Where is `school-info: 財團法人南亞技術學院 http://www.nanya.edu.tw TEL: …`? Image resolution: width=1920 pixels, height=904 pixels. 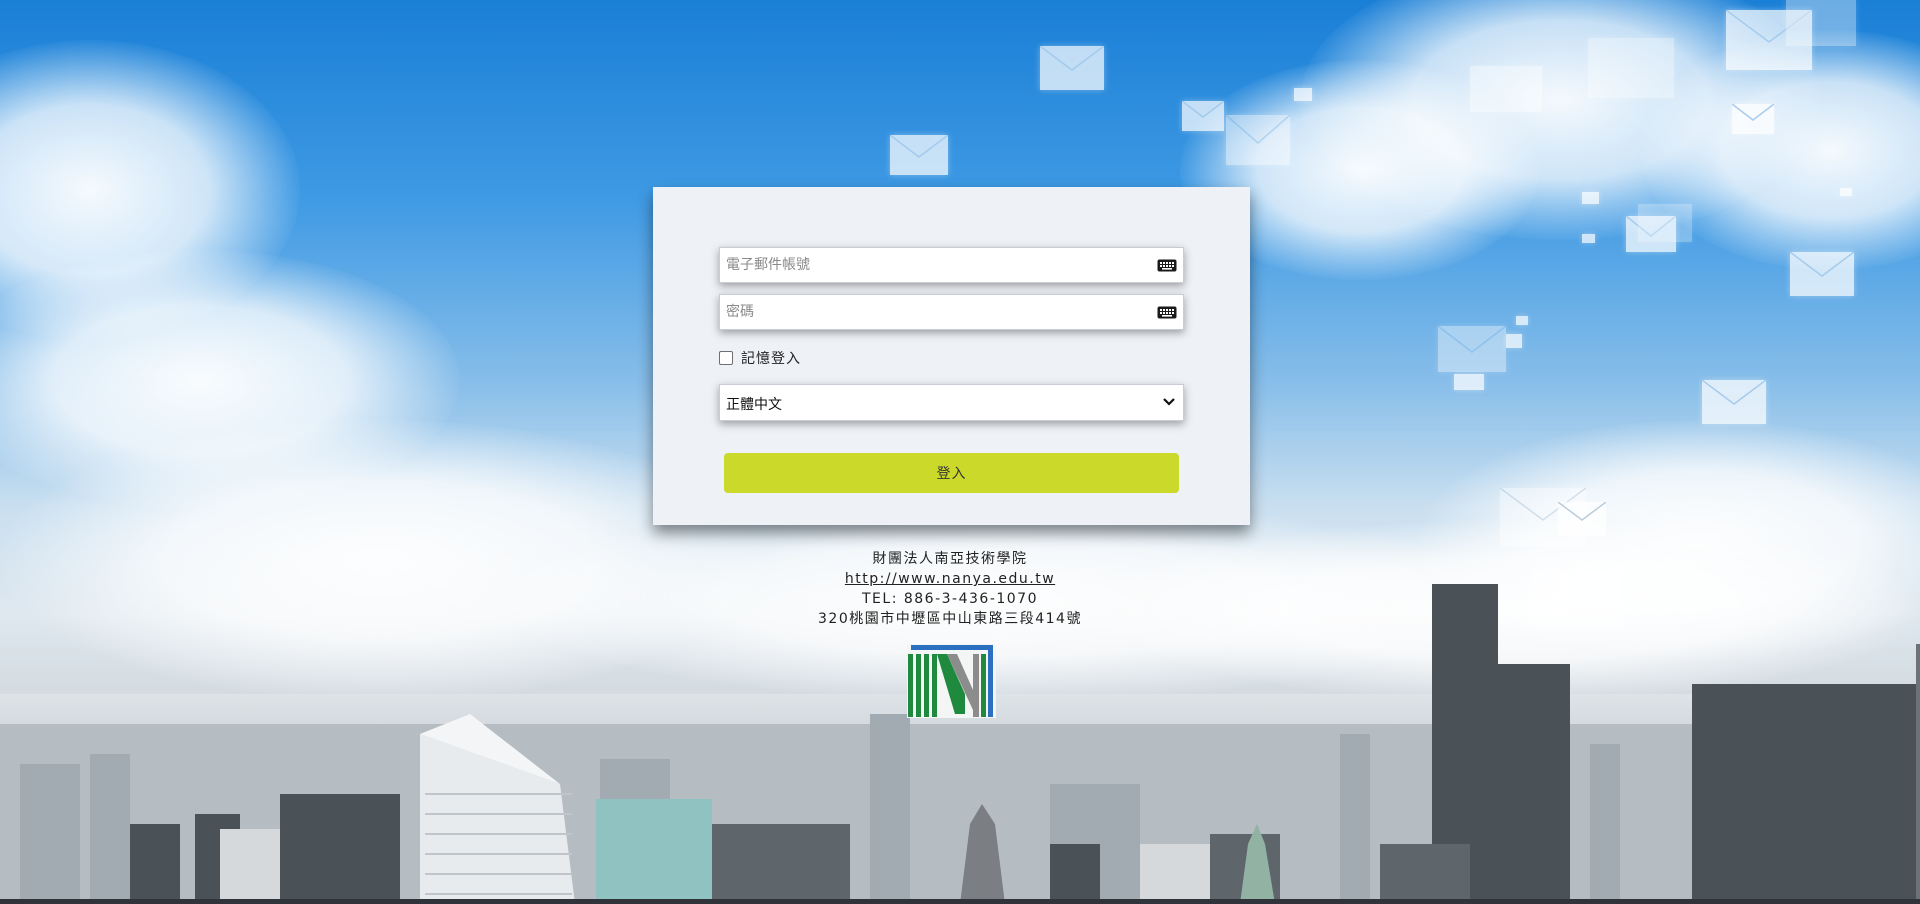
school-info: 財團法人南亞技術學院 http://www.nanya.edu.tw TEL: … is located at coordinates (950, 589).